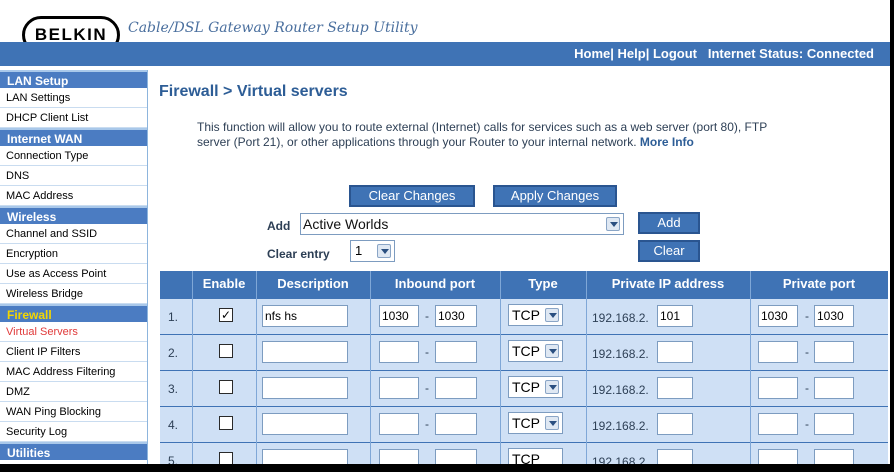  Describe the element at coordinates (273, 28) in the screenshot. I see `app-tagline: Cable/DSL Gateway Router Setup Utility` at that location.